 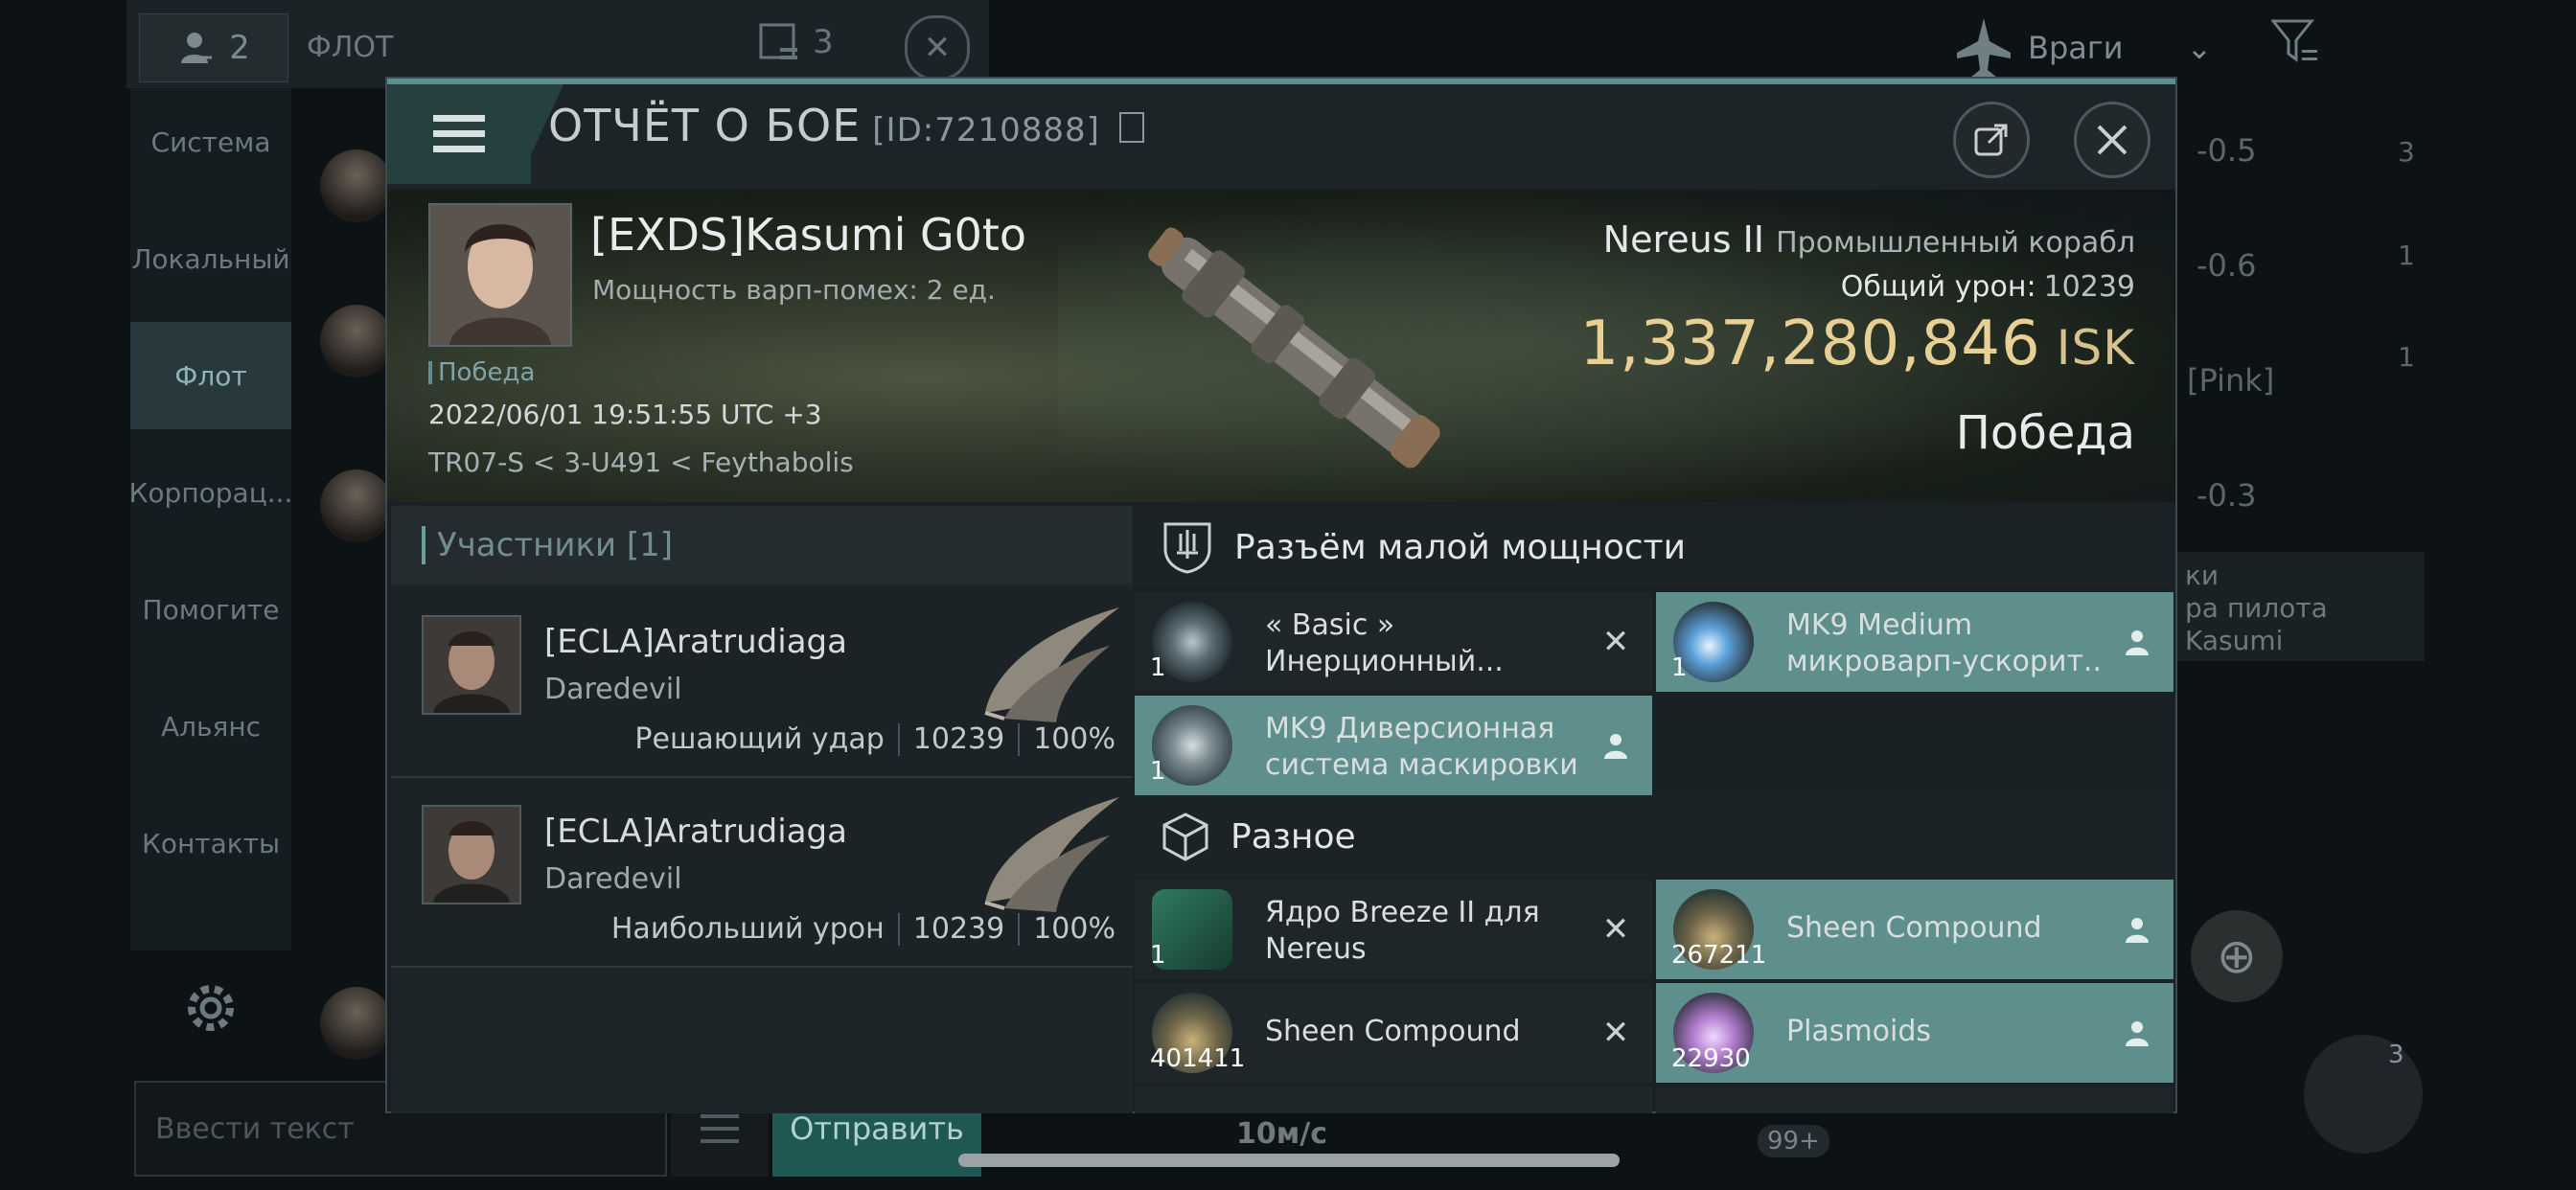 I want to click on victim-portrait, so click(x=500, y=275).